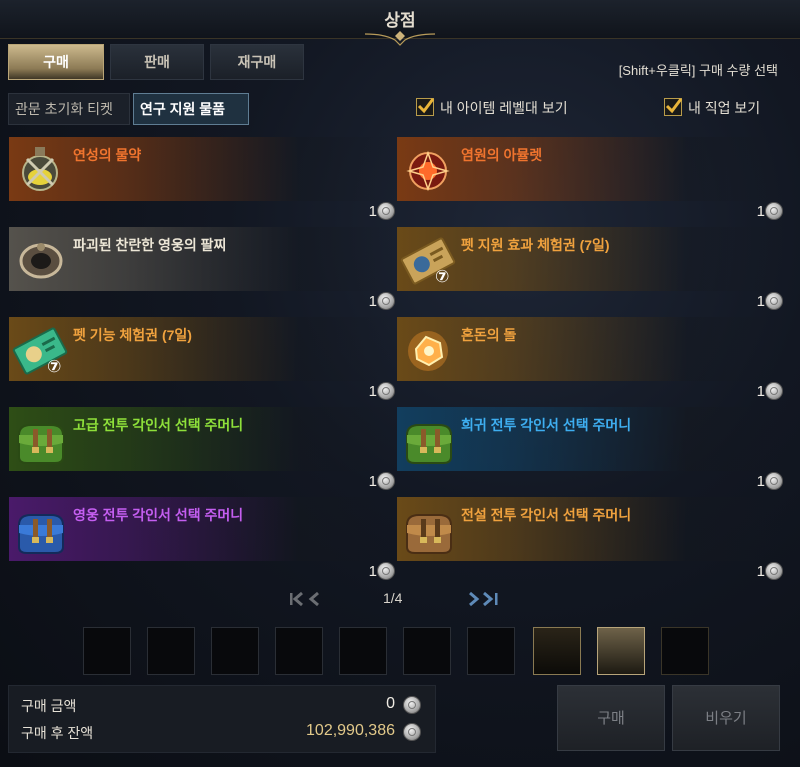 The height and width of the screenshot is (767, 800). Describe the element at coordinates (504, 108) in the screenshot. I see `filter-label: 내 아이템 레벨대 보기` at that location.